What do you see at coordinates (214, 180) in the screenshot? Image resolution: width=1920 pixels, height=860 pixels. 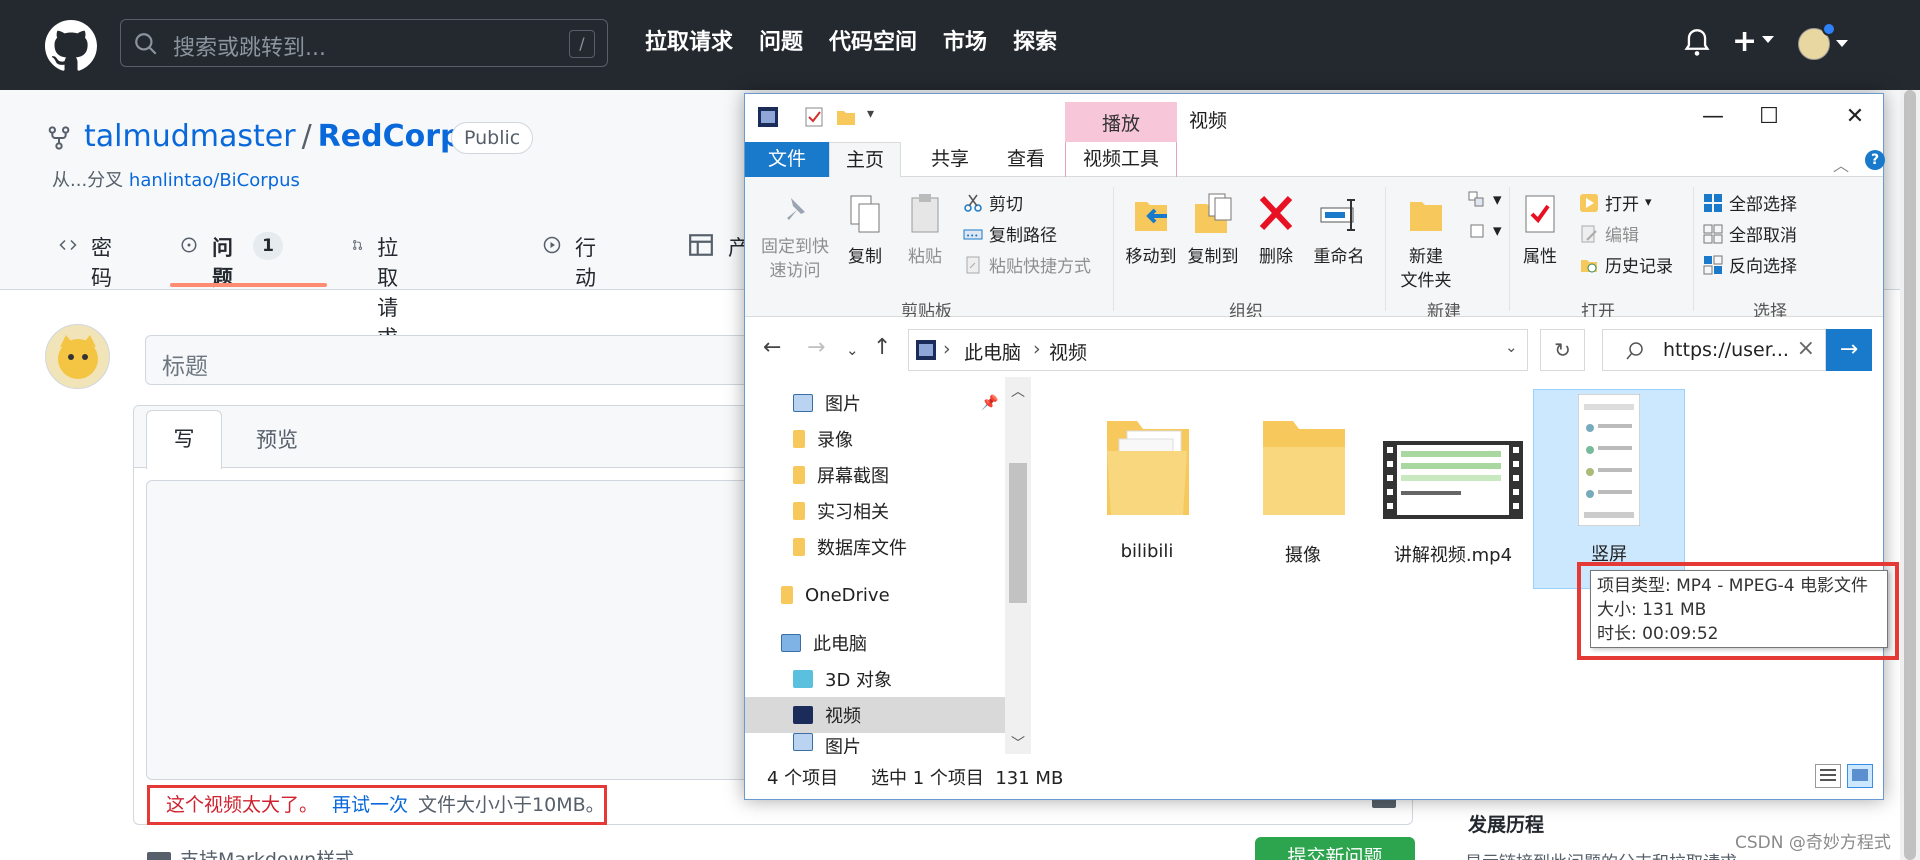 I see `fork-source-link: hanlintao/BiCorpus` at bounding box center [214, 180].